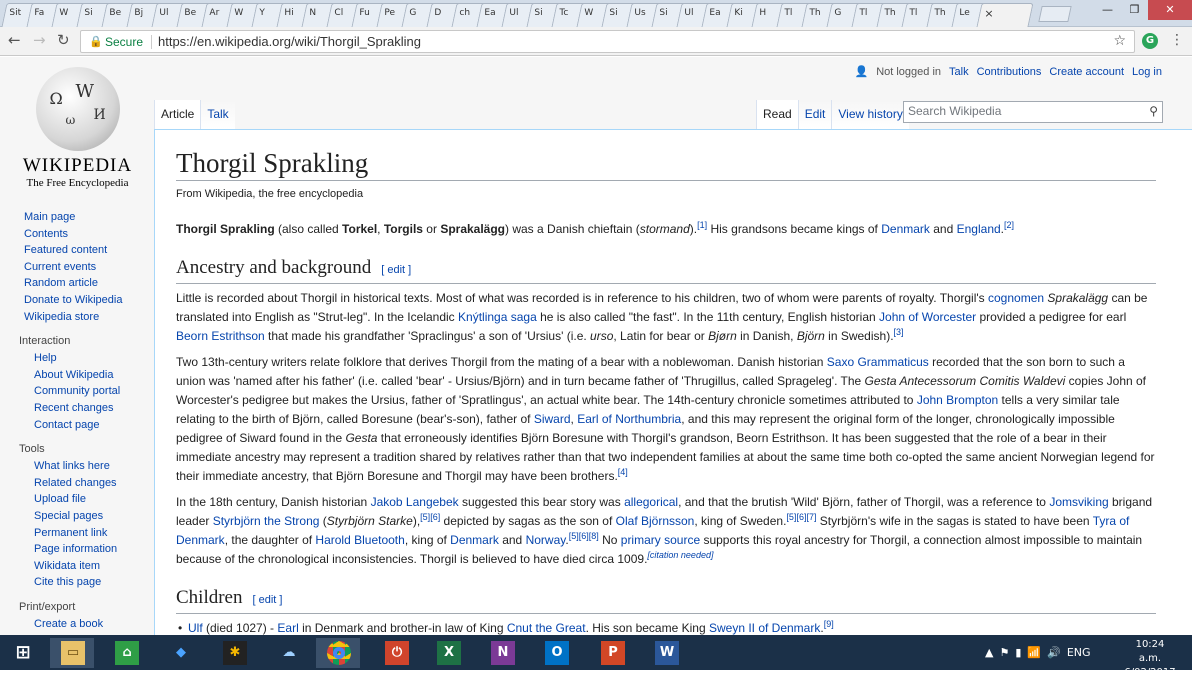  I want to click on taskbar-excel: X, so click(448, 653).